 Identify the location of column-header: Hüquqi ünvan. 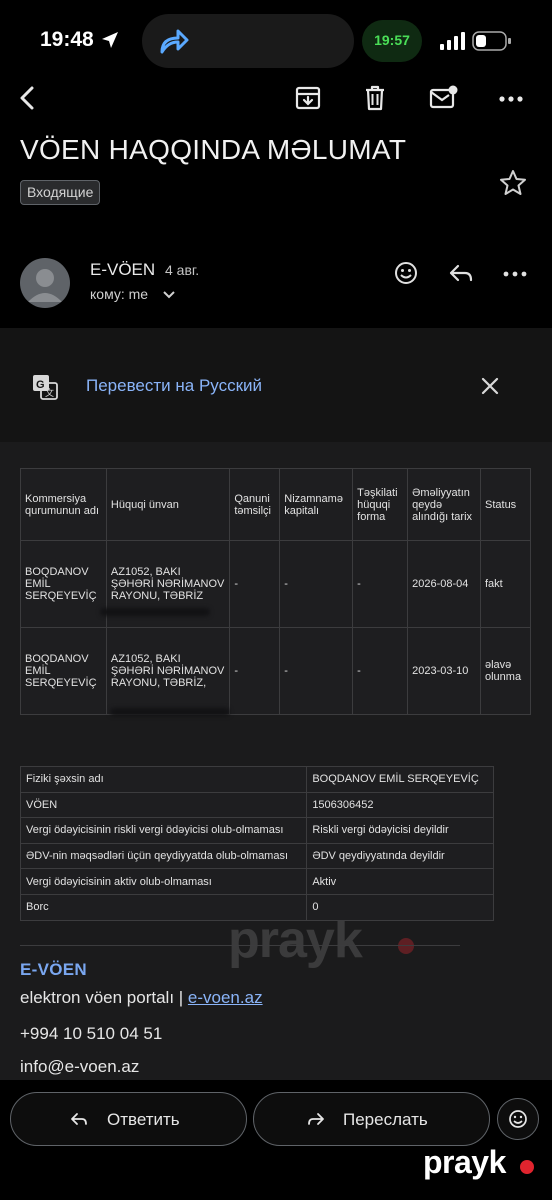
(168, 504).